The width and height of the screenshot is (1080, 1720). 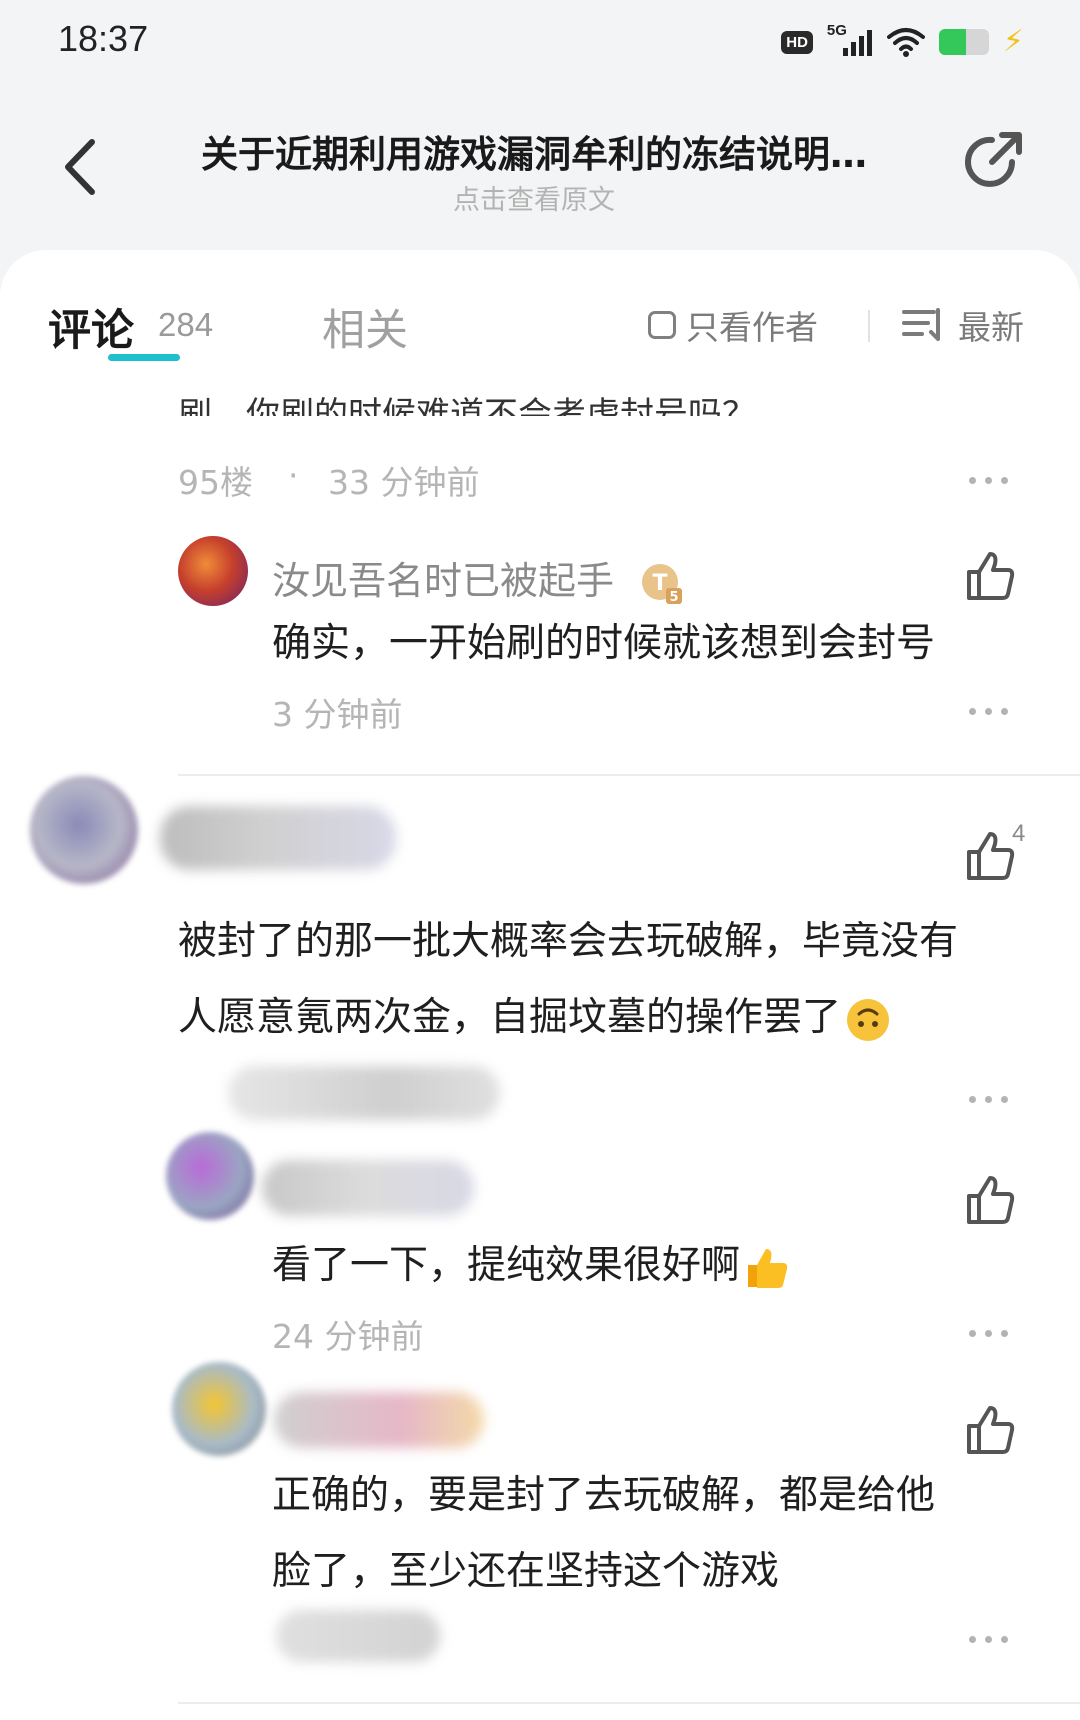 What do you see at coordinates (526, 1571) in the screenshot?
I see `reply-text-line: 脸了，至少还在坚持这个游戏` at bounding box center [526, 1571].